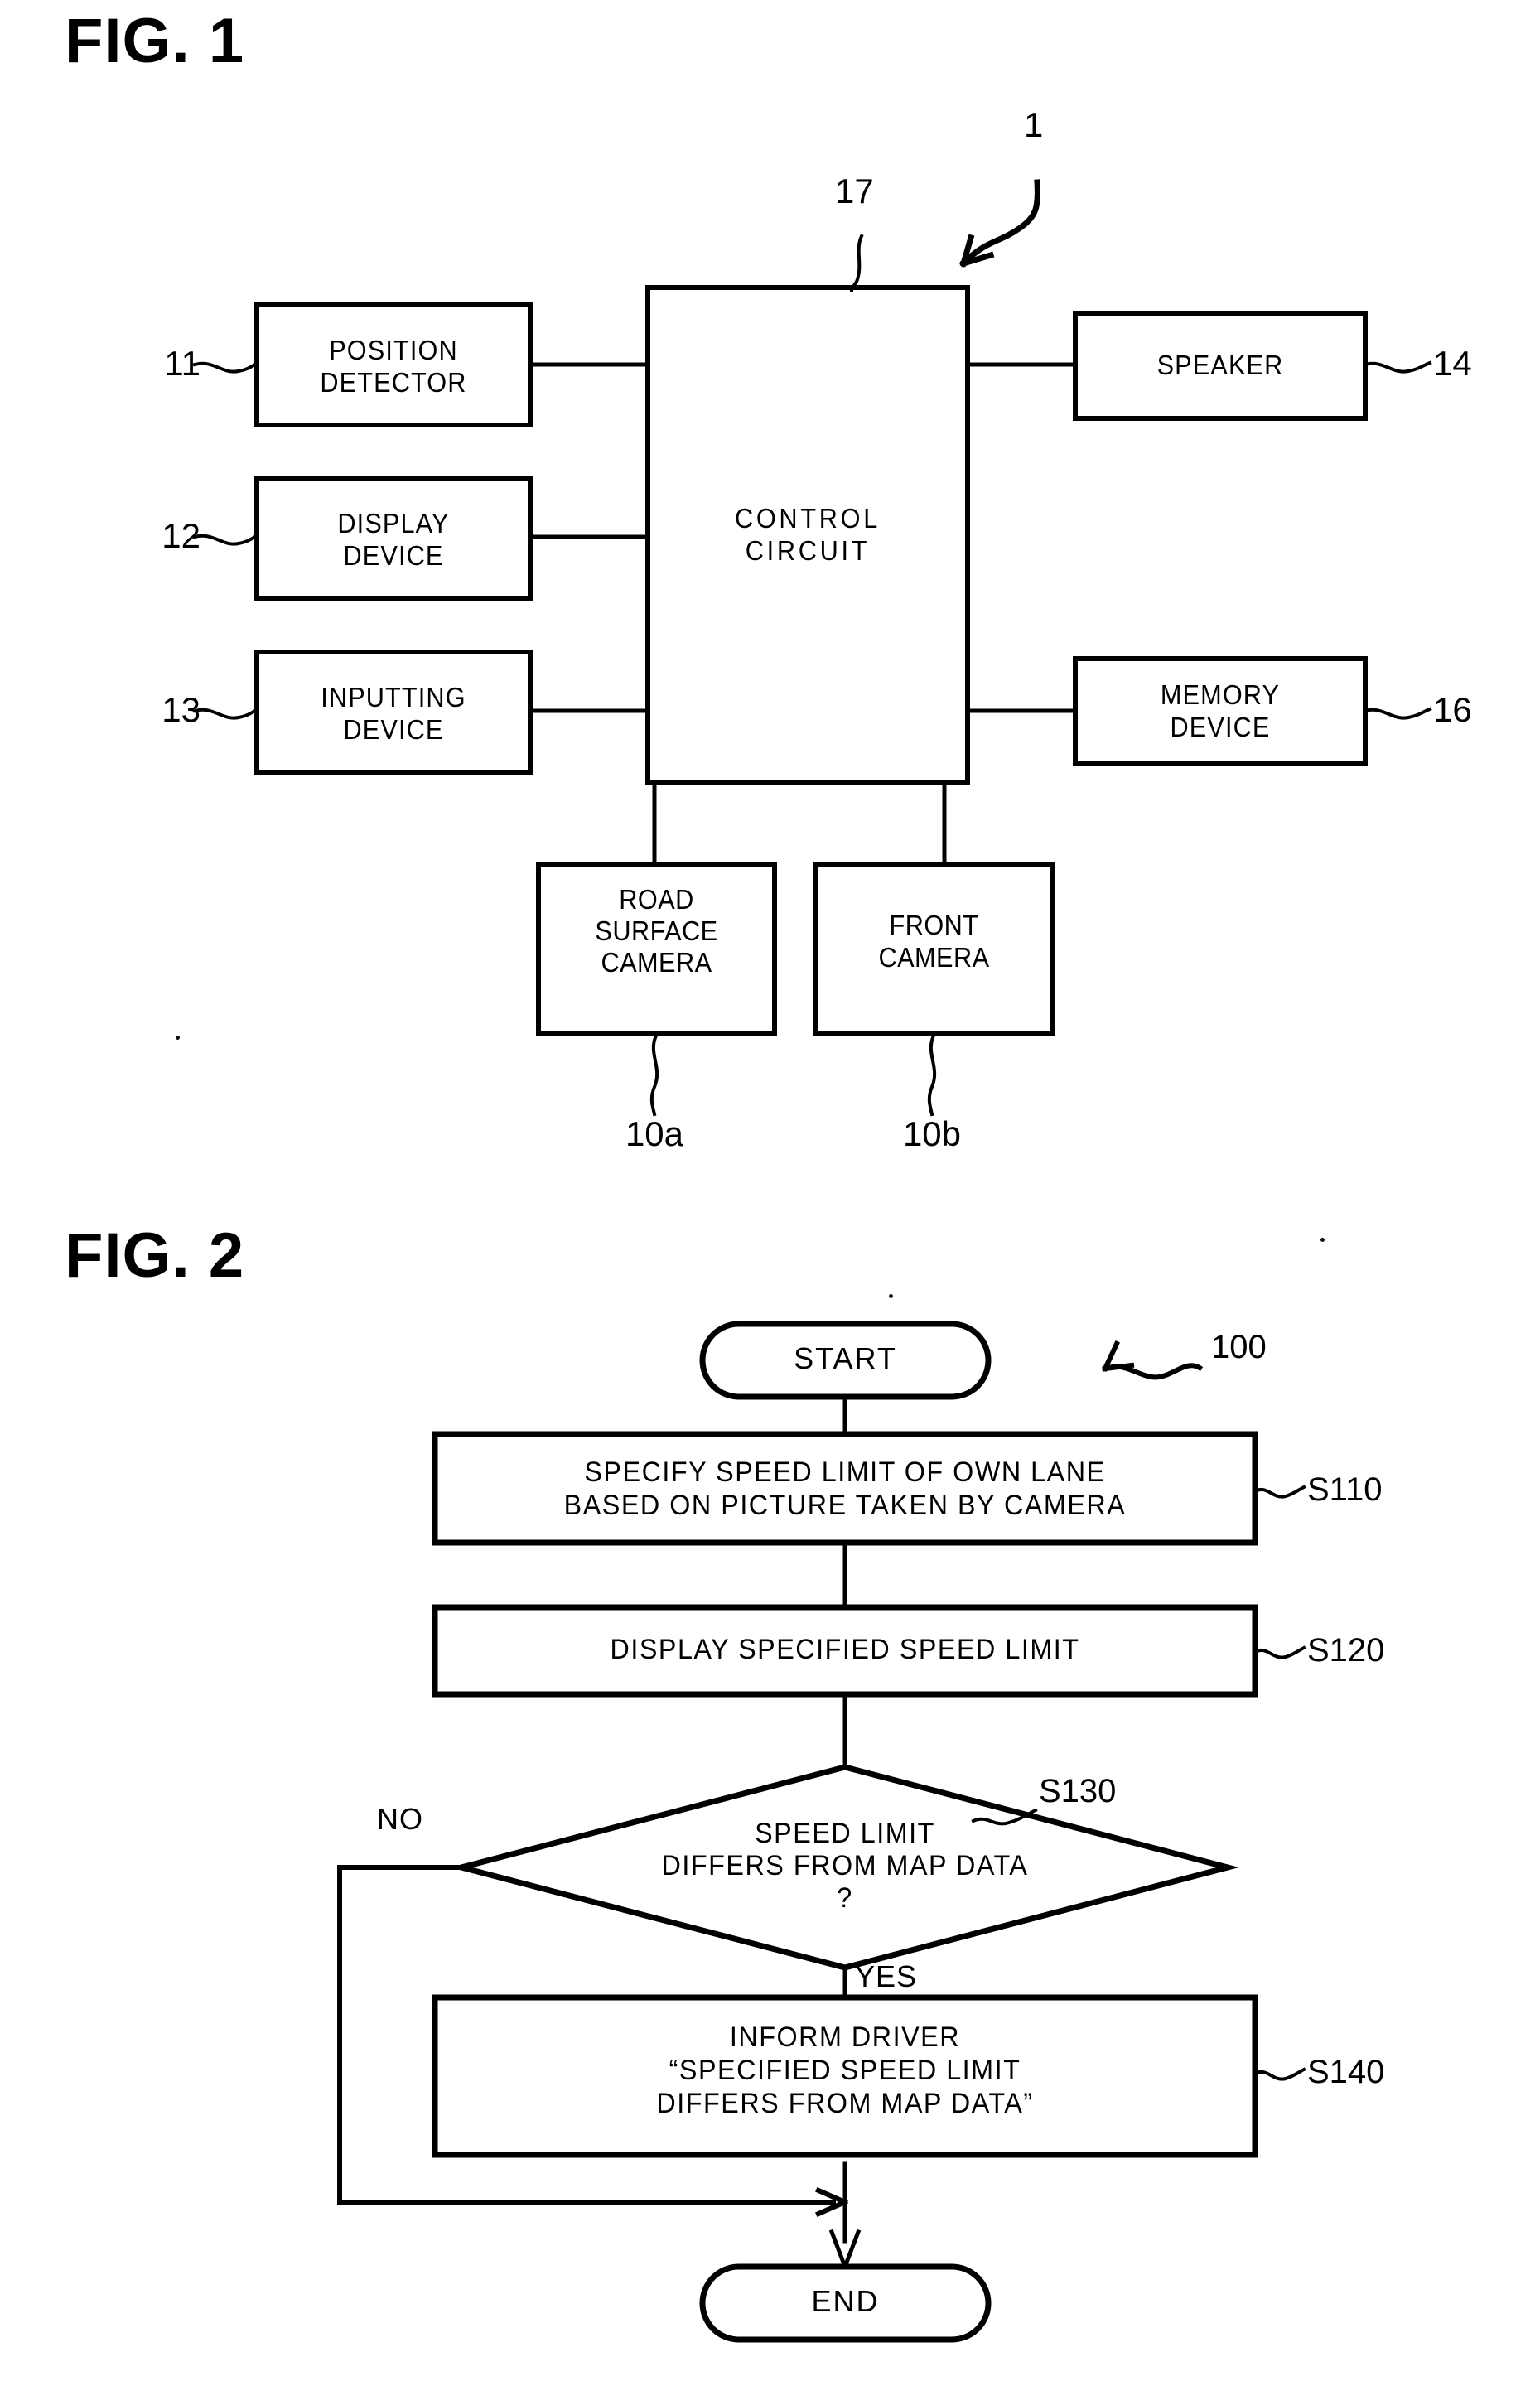 The height and width of the screenshot is (2386, 1540). Describe the element at coordinates (886, 1976) in the screenshot. I see `branch-label-yes: YES` at that location.